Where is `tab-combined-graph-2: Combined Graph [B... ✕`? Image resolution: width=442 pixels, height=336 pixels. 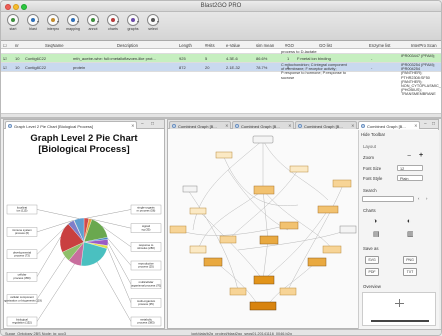 tab-combined-graph-2: Combined Graph [B... ✕ is located at coordinates (263, 125).